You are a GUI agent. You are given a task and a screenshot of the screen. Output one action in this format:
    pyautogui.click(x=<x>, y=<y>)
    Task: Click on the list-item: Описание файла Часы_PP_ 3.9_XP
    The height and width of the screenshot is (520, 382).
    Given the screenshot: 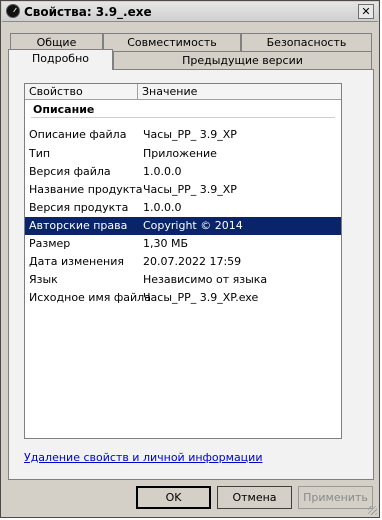 What is the action you would take?
    pyautogui.click(x=183, y=135)
    